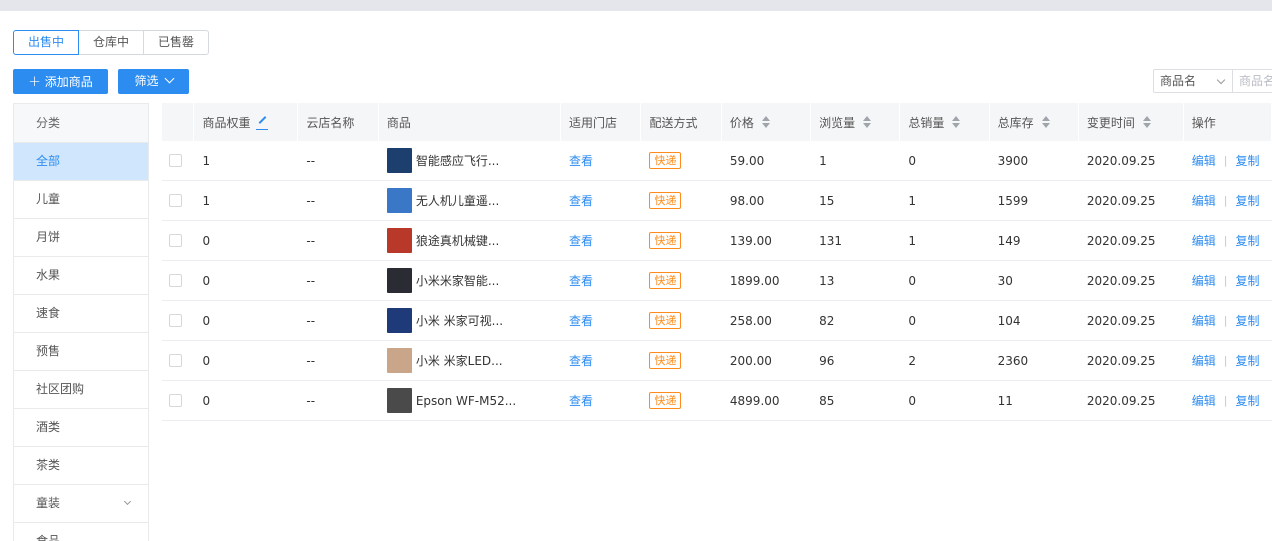 The image size is (1272, 541). What do you see at coordinates (1131, 122) in the screenshot?
I see `header-change-time: 变更时间` at bounding box center [1131, 122].